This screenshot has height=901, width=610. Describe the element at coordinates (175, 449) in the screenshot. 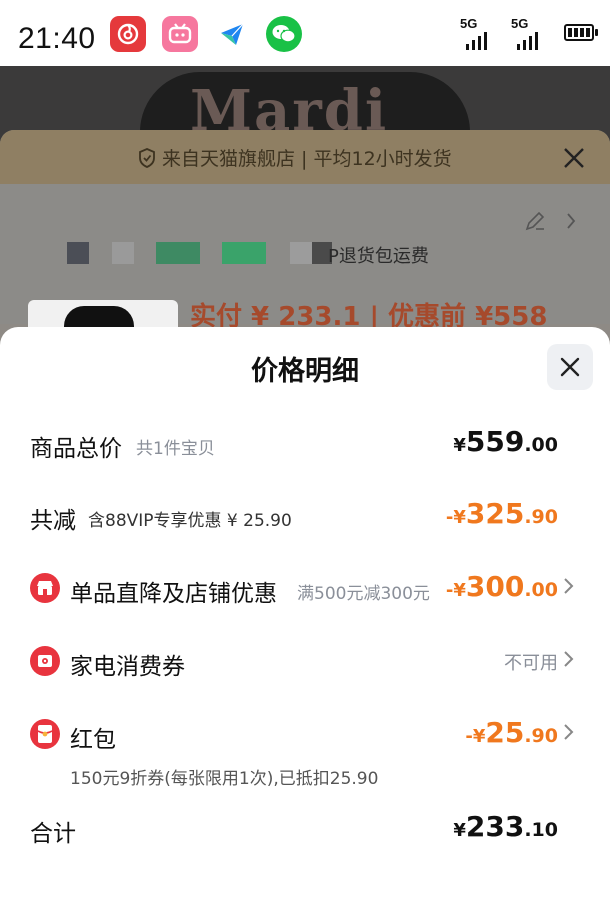

I see `item-count-text: 共1件宝贝` at that location.